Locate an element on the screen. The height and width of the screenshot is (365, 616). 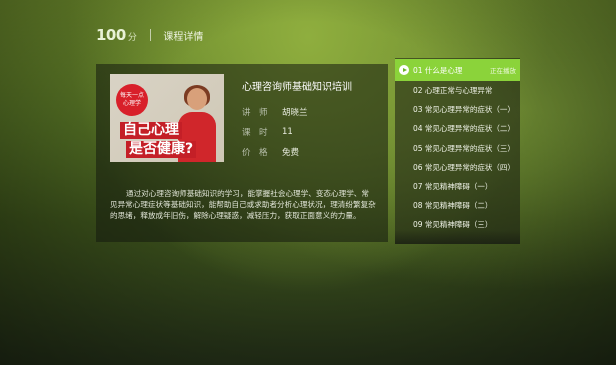
episode-item: 03 常见心理异常的症状（一） is located at coordinates (457, 109).